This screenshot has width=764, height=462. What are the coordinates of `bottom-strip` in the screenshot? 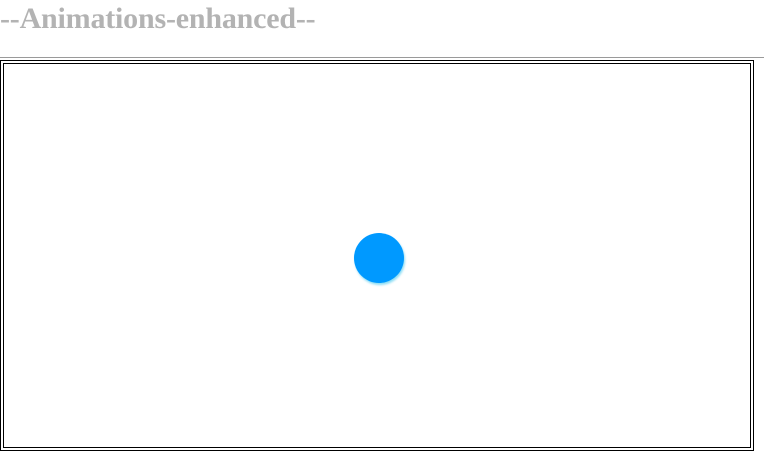 It's located at (382, 458).